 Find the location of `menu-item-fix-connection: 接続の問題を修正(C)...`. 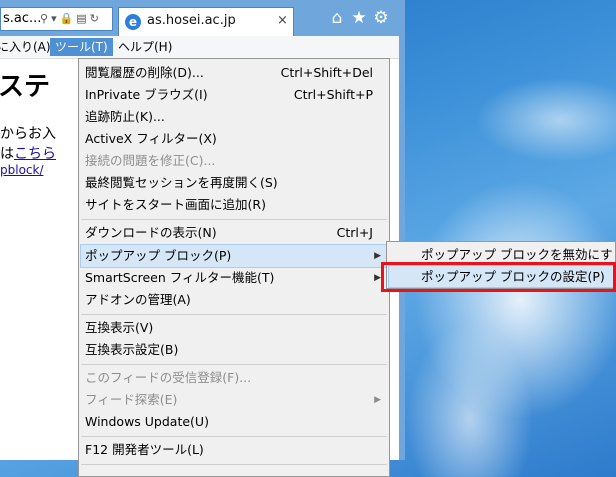

menu-item-fix-connection: 接続の問題を修正(C)... is located at coordinates (234, 161).